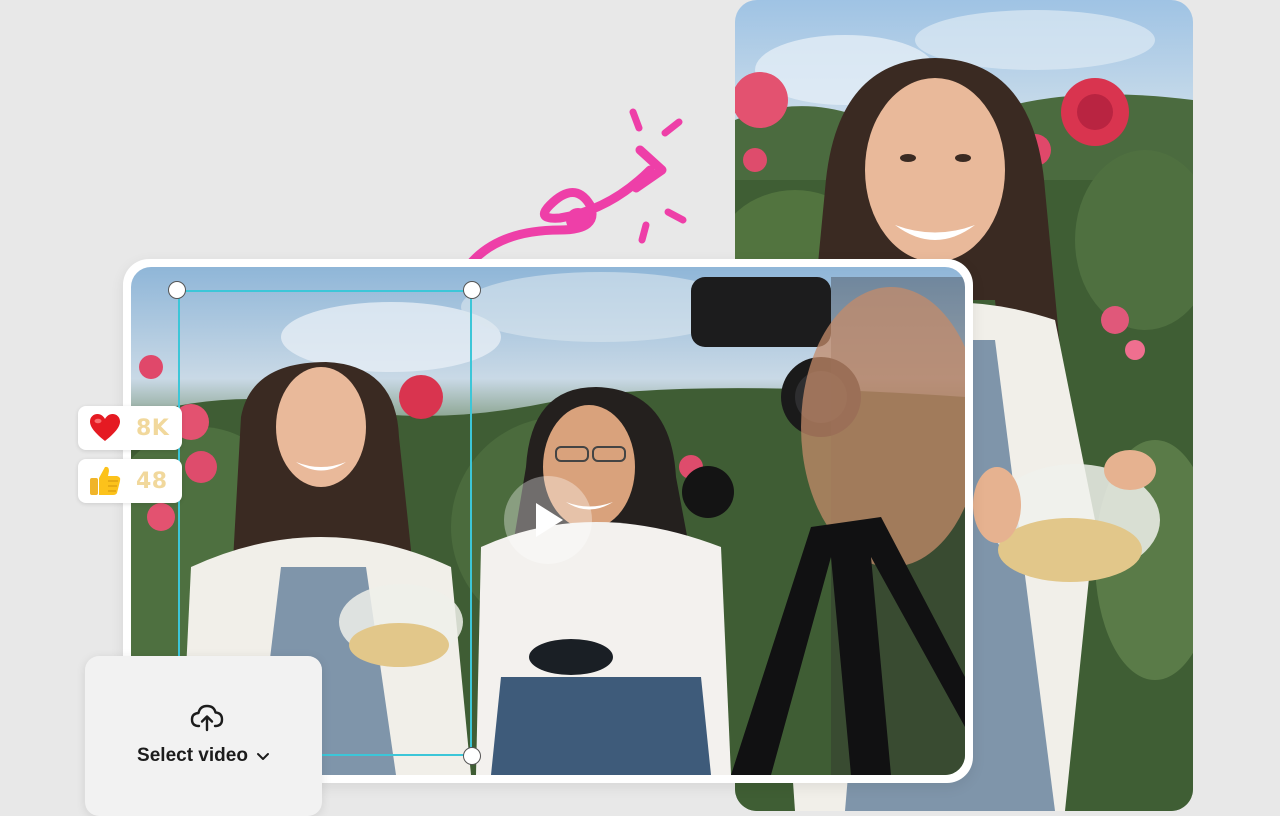  I want to click on thumbs-count: 48, so click(152, 481).